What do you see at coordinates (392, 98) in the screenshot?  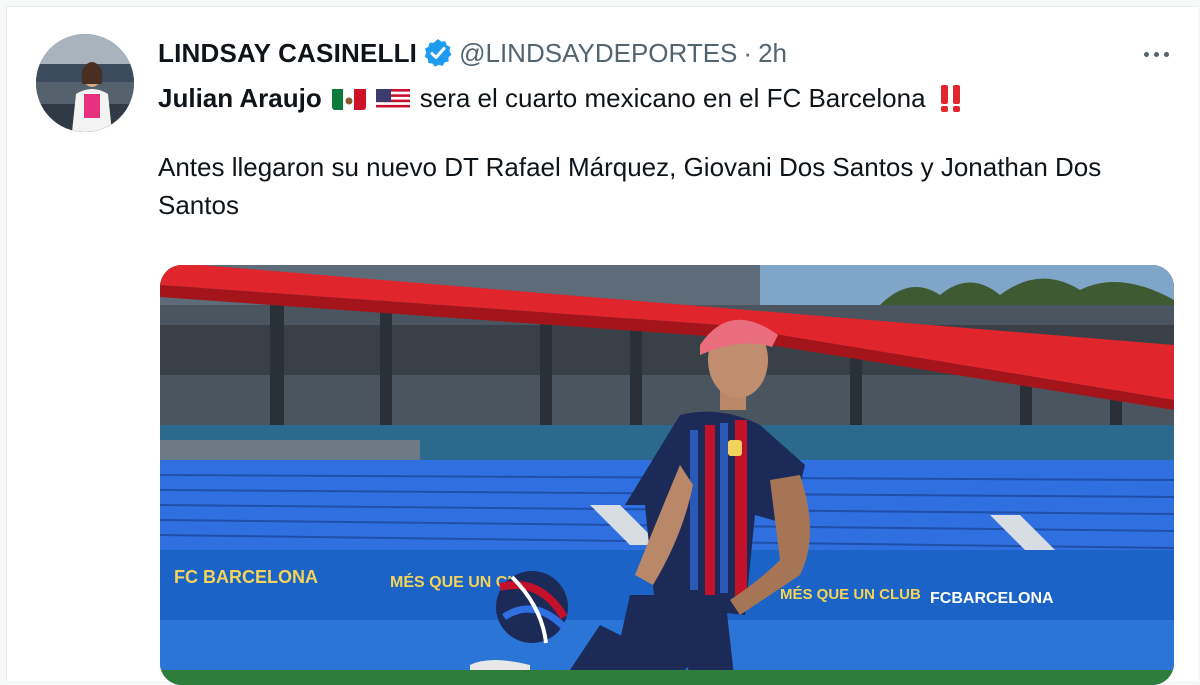 I see `us-flag-icon` at bounding box center [392, 98].